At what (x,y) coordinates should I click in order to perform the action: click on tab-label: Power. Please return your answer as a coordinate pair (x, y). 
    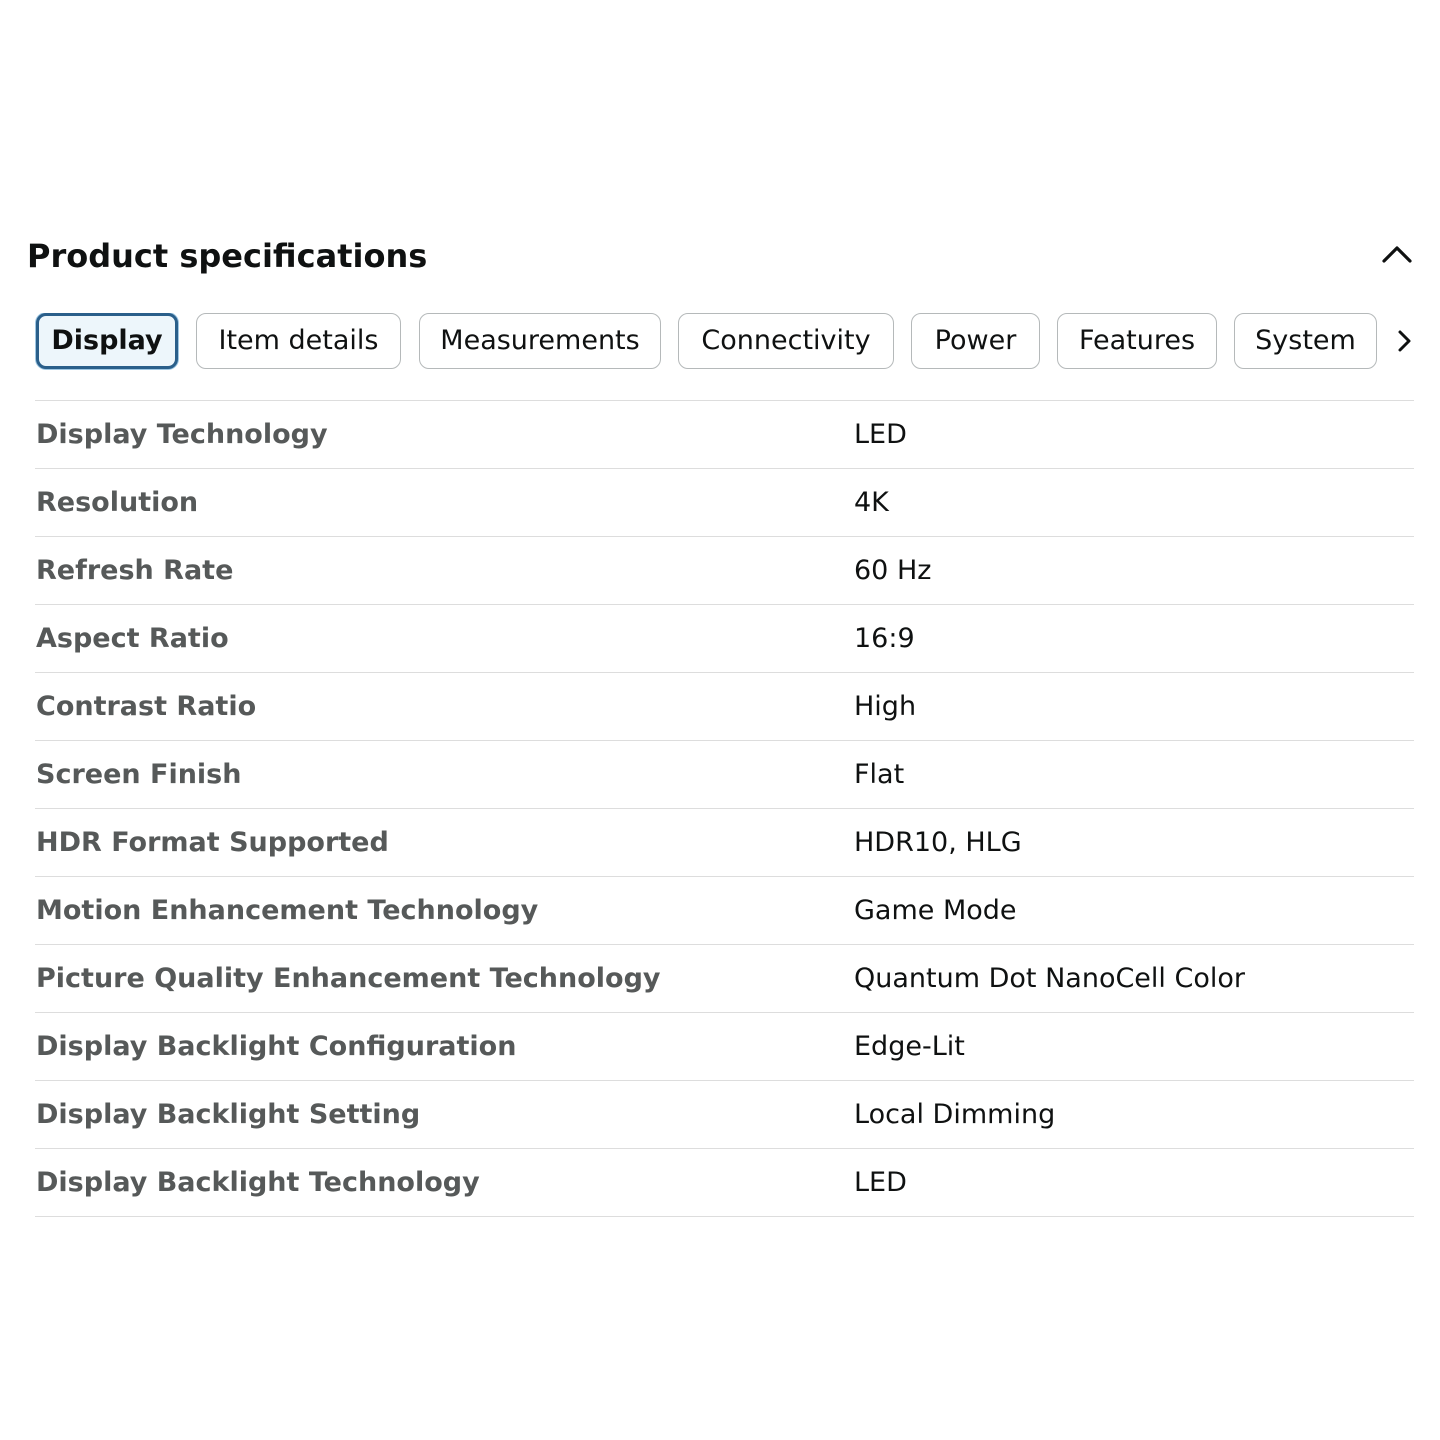
    Looking at the image, I should click on (975, 340).